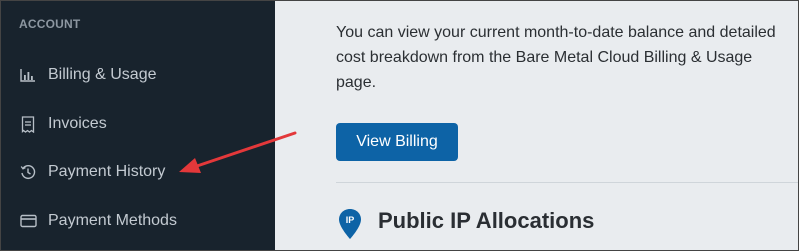 The height and width of the screenshot is (251, 799). Describe the element at coordinates (28, 75) in the screenshot. I see `bar-chart-icon` at that location.